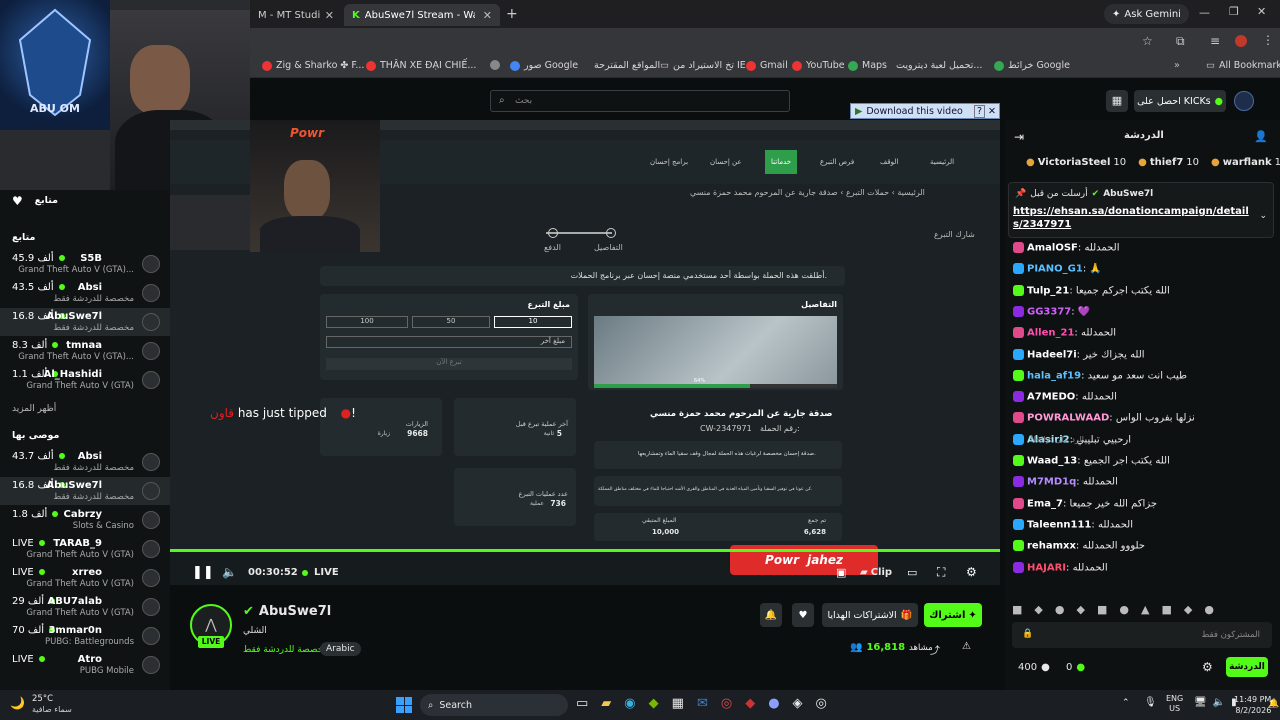 The width and height of the screenshot is (1280, 720). I want to click on share-icon: ⤴, so click(935, 649).